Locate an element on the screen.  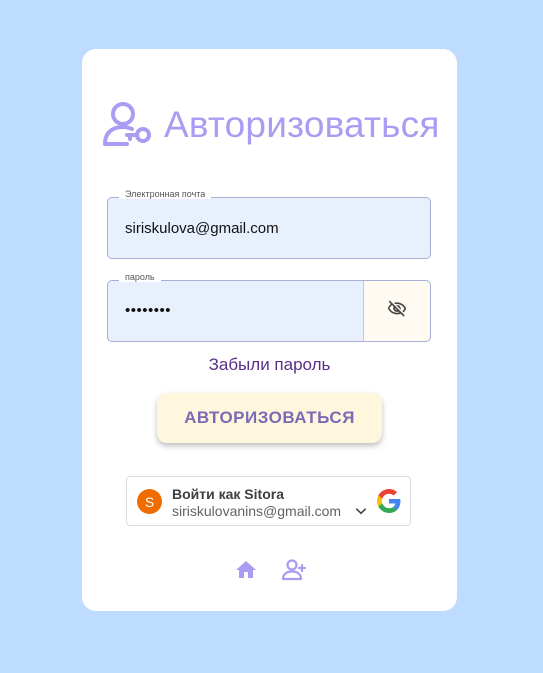
email-field: Электронная почта siriskulova@gmail.com is located at coordinates (269, 224).